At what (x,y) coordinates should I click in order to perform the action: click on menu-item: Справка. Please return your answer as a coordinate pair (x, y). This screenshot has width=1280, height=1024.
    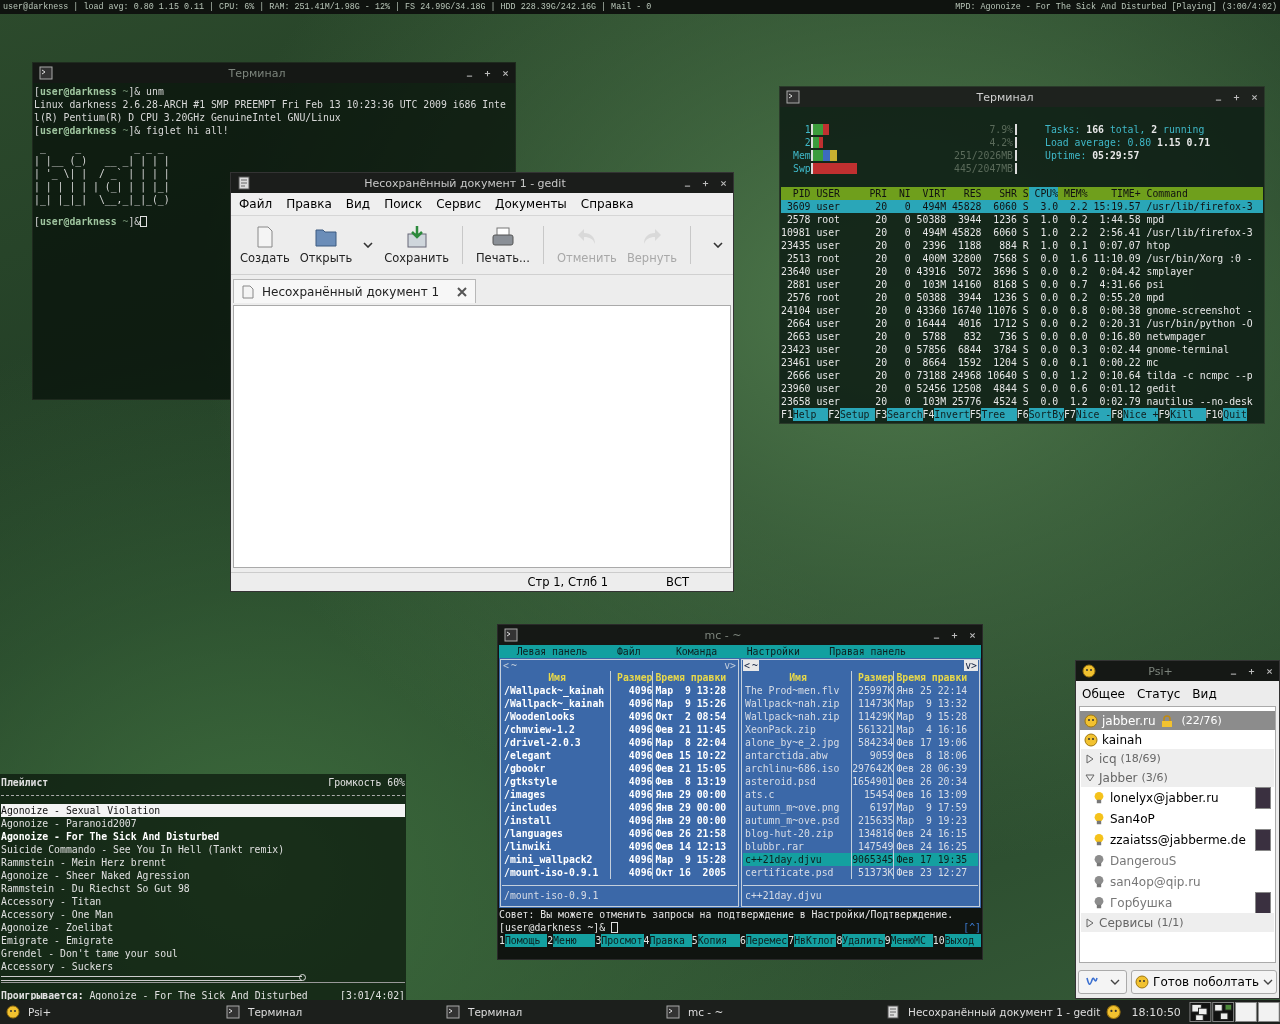
    Looking at the image, I should click on (607, 204).